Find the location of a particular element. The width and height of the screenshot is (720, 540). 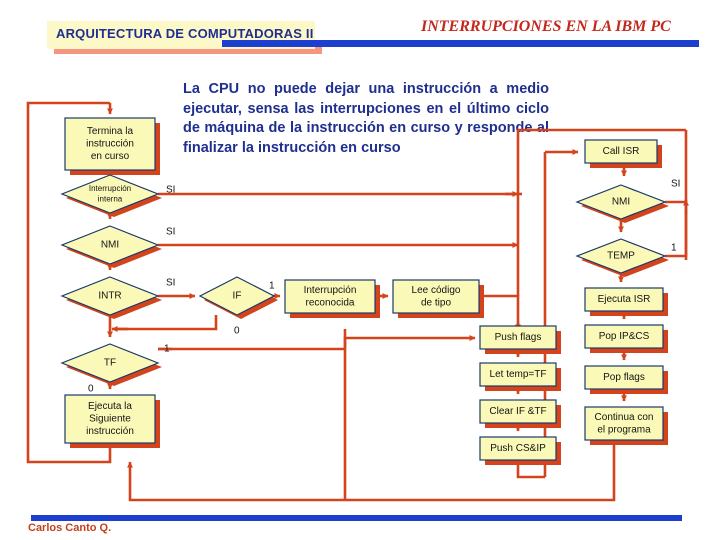

flow-node-tf: TF is located at coordinates (111, 364).